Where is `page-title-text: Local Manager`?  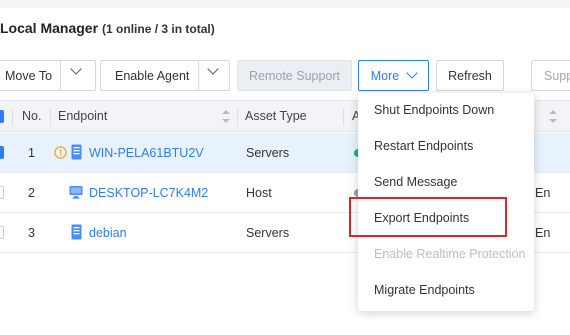 page-title-text: Local Manager is located at coordinates (49, 28).